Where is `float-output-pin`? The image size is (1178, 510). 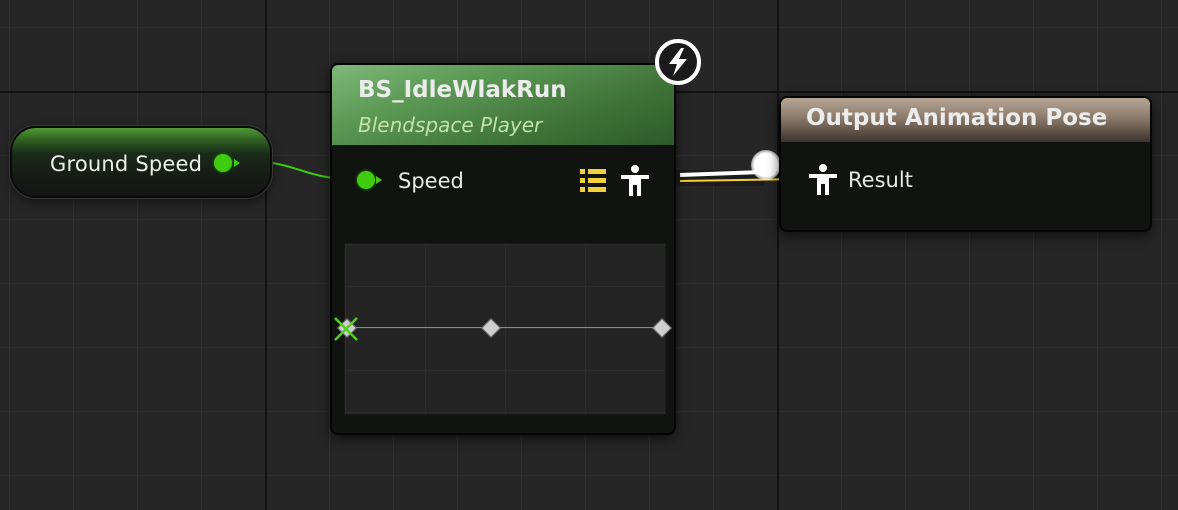 float-output-pin is located at coordinates (223, 163).